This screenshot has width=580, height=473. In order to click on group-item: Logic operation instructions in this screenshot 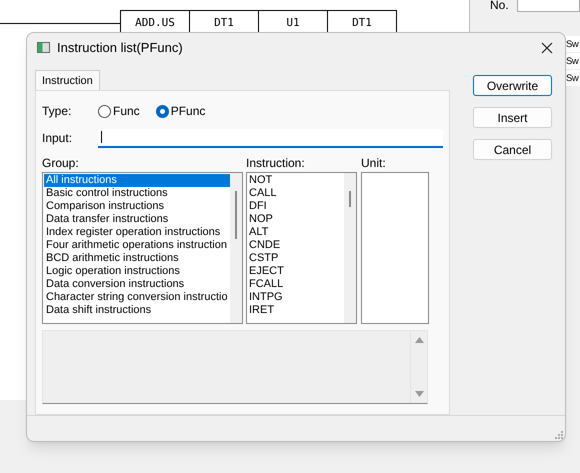, I will do `click(137, 271)`.